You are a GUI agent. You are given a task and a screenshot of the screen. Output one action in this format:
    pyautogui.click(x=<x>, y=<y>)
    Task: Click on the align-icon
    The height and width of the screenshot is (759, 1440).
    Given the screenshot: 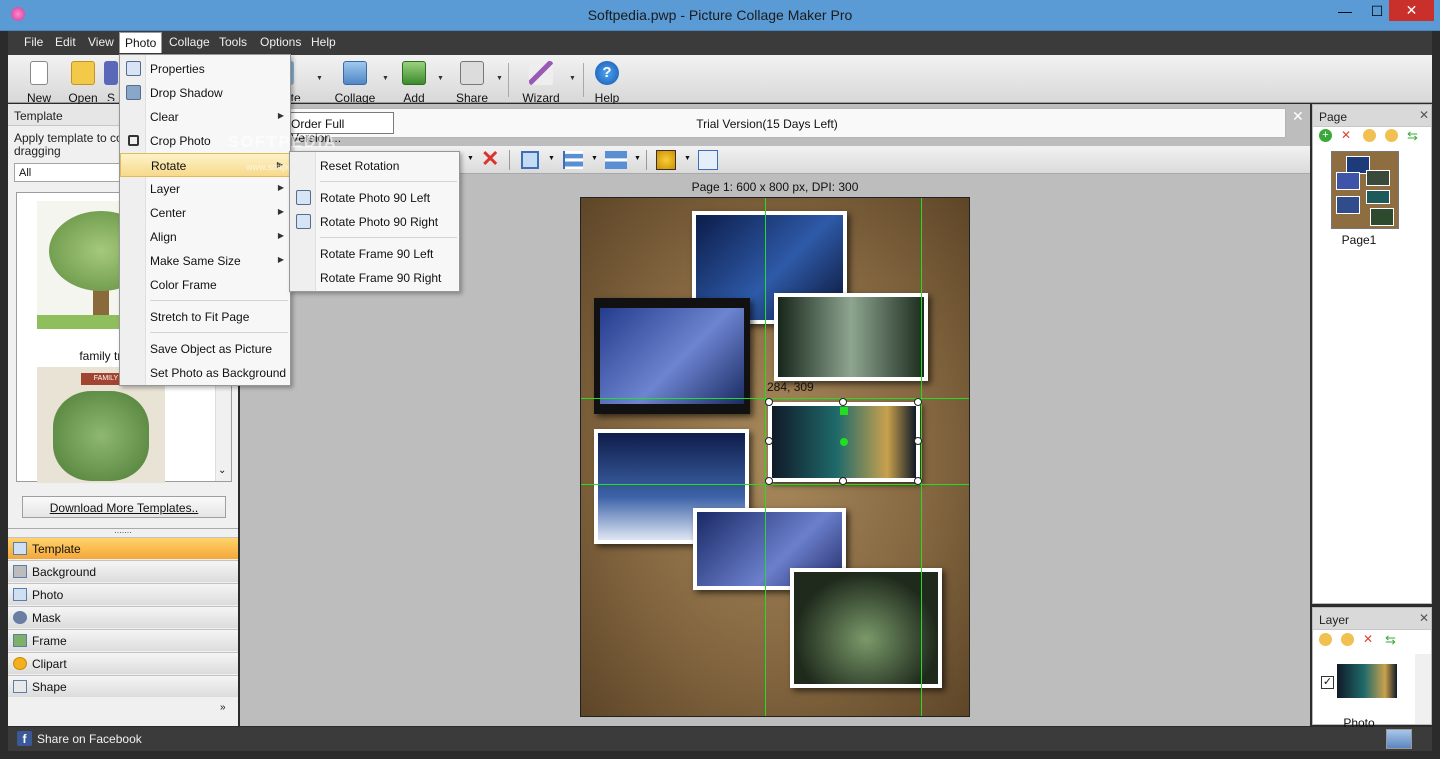 What is the action you would take?
    pyautogui.click(x=573, y=160)
    